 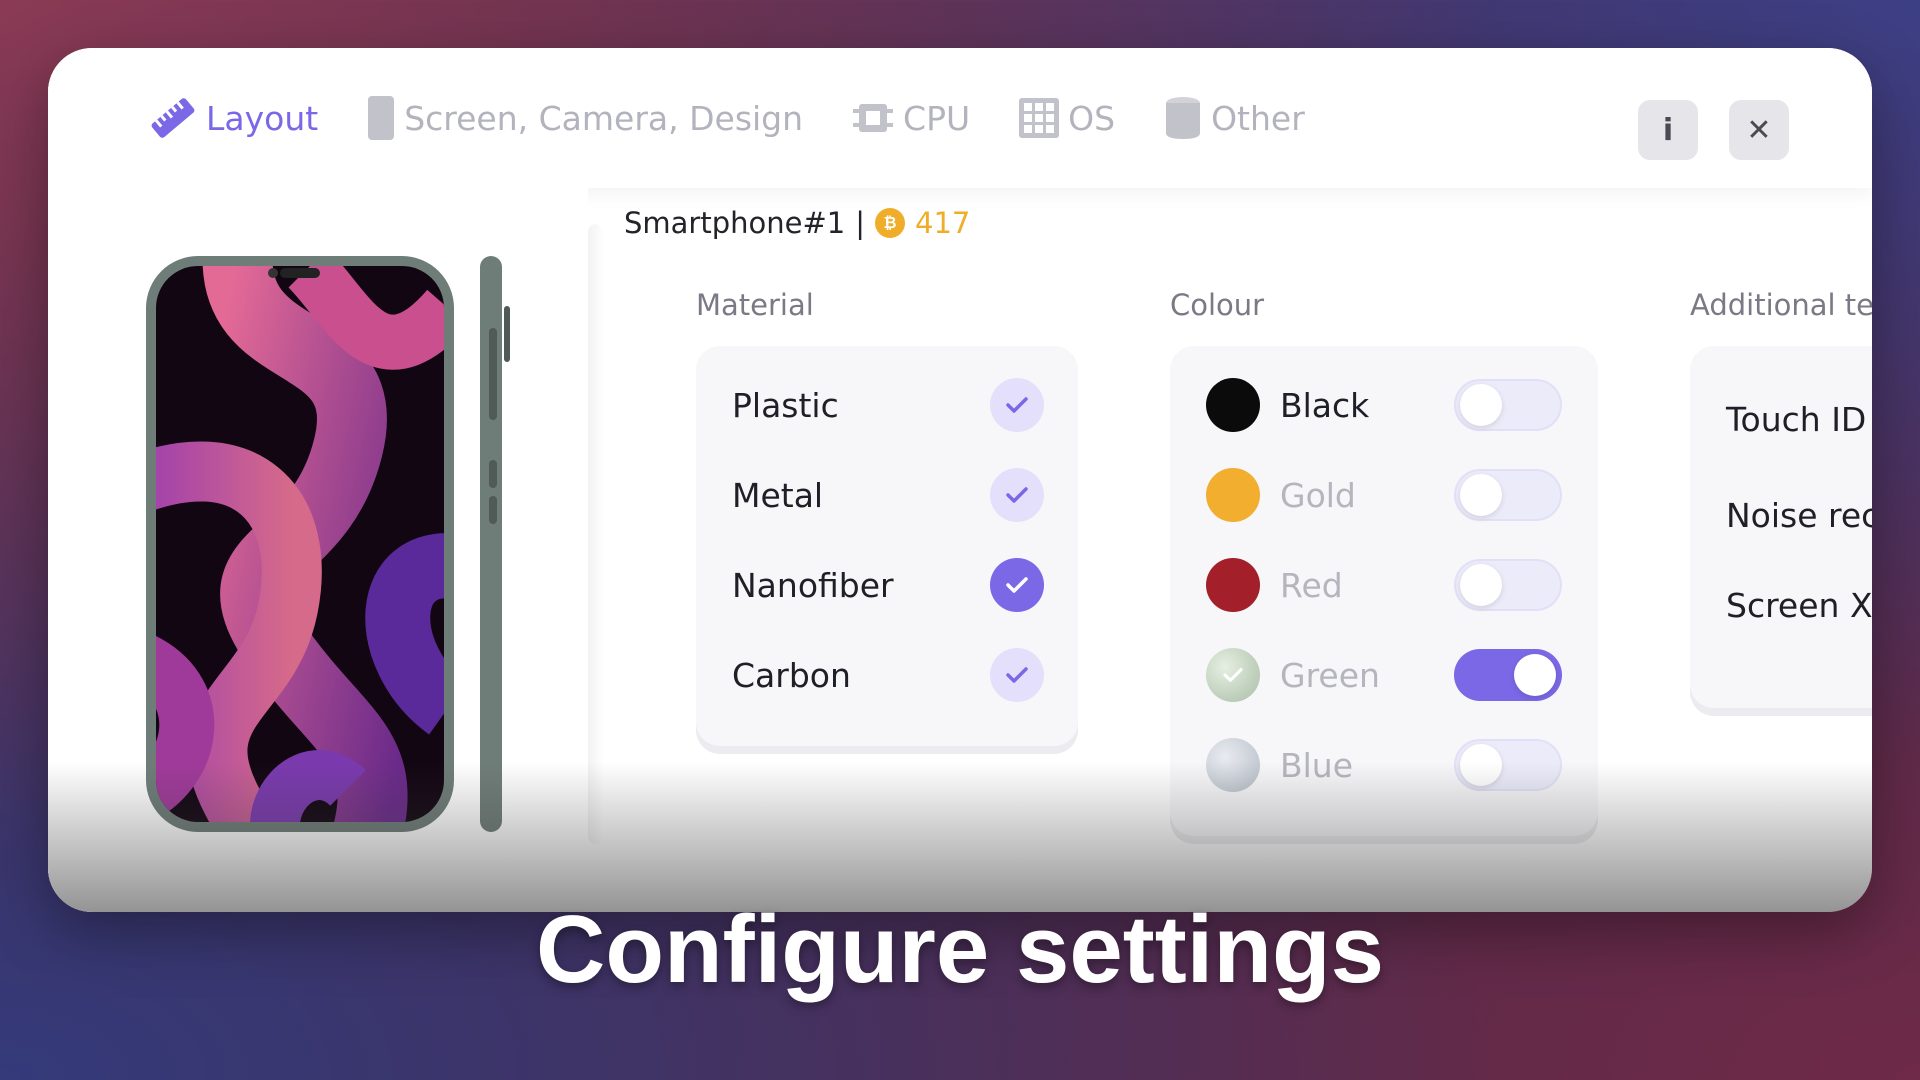 I want to click on close-button: ✕, so click(x=1759, y=130).